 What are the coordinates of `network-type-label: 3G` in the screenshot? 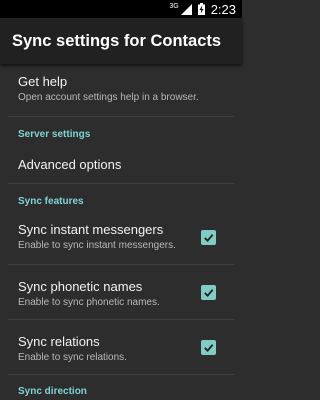 It's located at (174, 6).